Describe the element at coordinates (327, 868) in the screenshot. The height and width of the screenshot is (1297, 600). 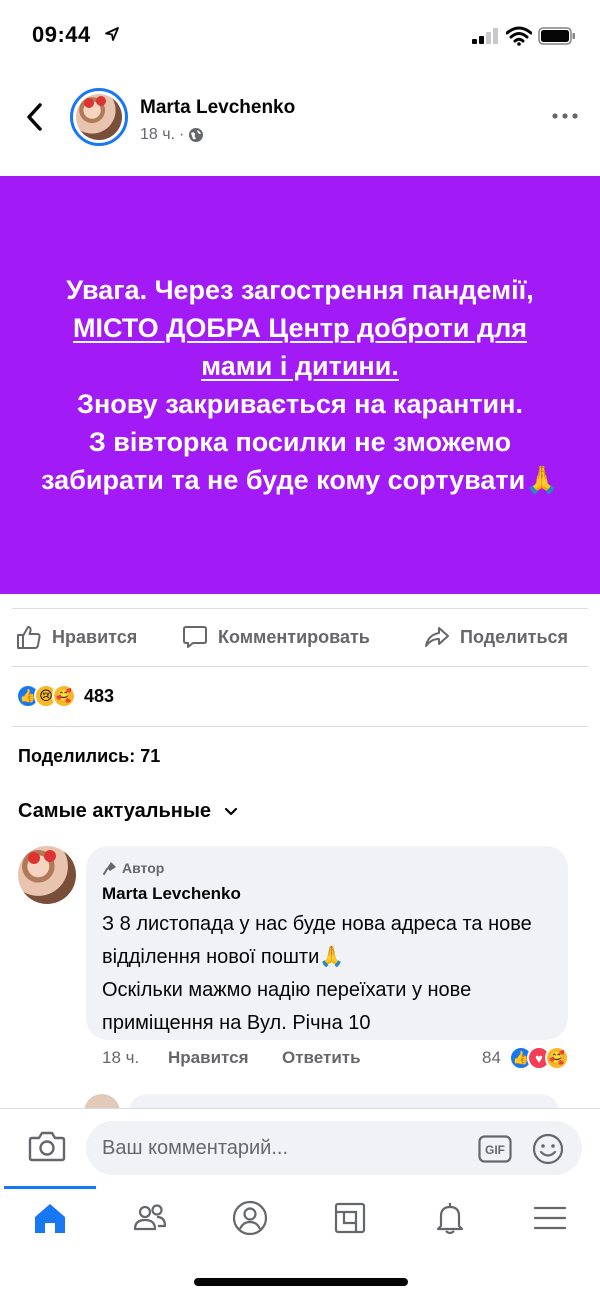
I see `author-badge: Автор` at that location.